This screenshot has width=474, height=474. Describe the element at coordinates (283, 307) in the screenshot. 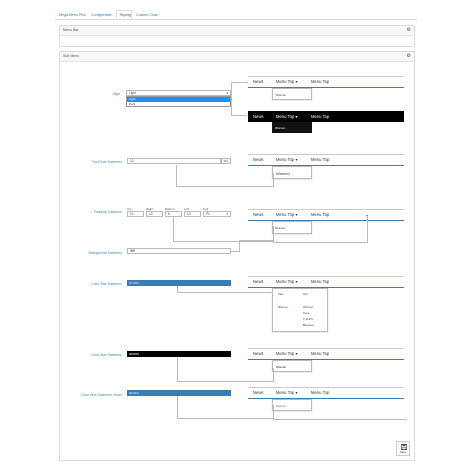

I see `preview-women-head: Women` at that location.